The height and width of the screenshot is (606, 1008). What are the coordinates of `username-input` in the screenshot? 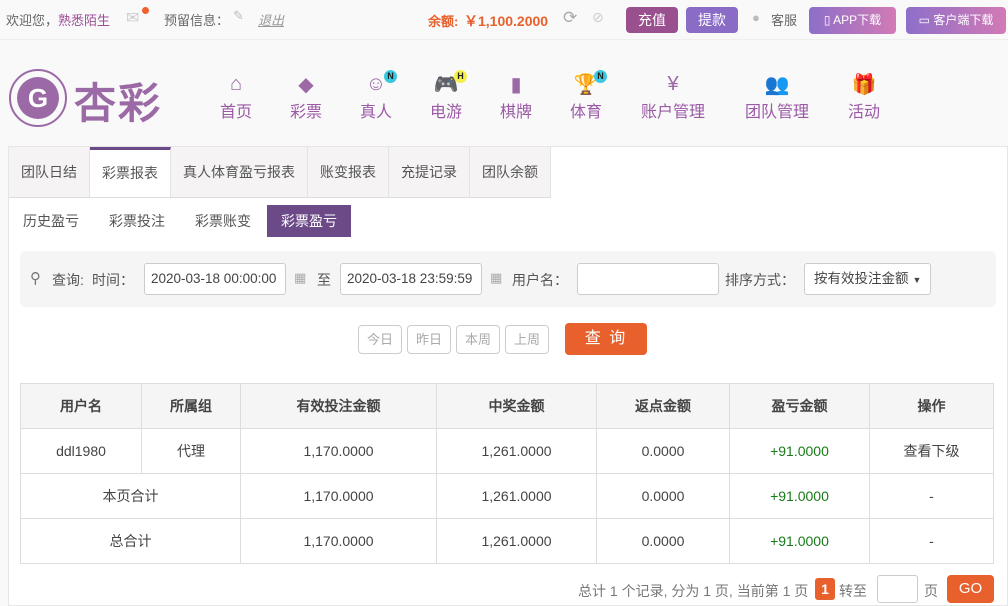 It's located at (648, 279).